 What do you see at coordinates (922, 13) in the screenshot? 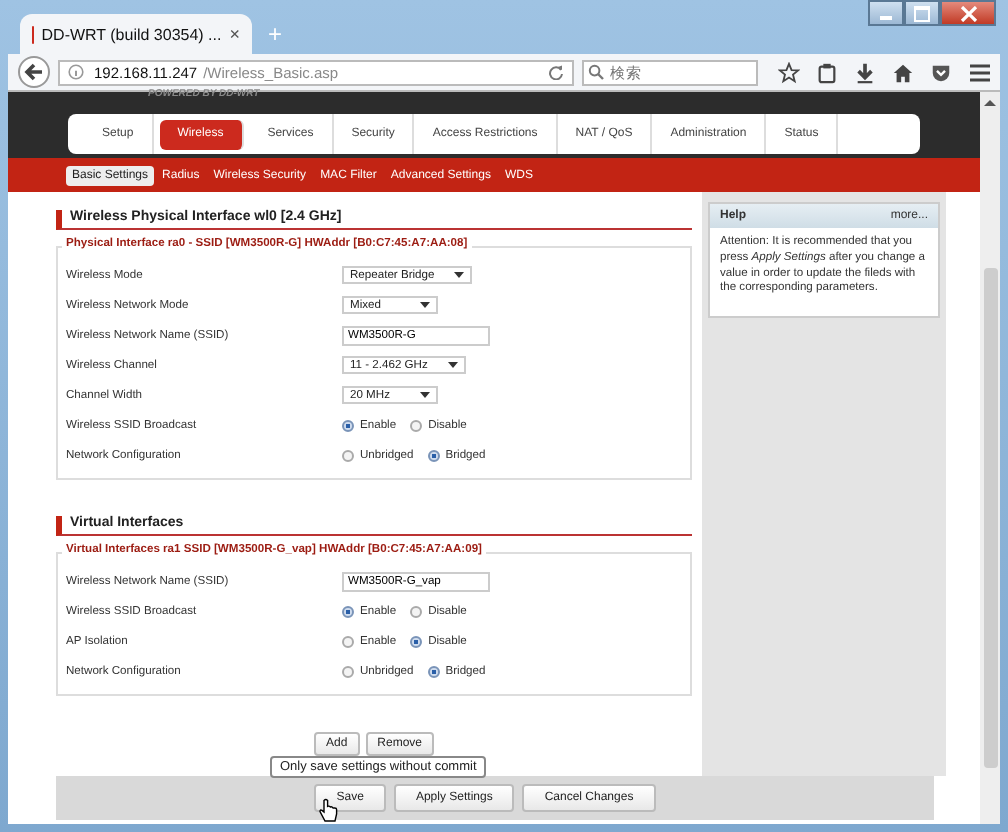
I see `maximize-icon` at bounding box center [922, 13].